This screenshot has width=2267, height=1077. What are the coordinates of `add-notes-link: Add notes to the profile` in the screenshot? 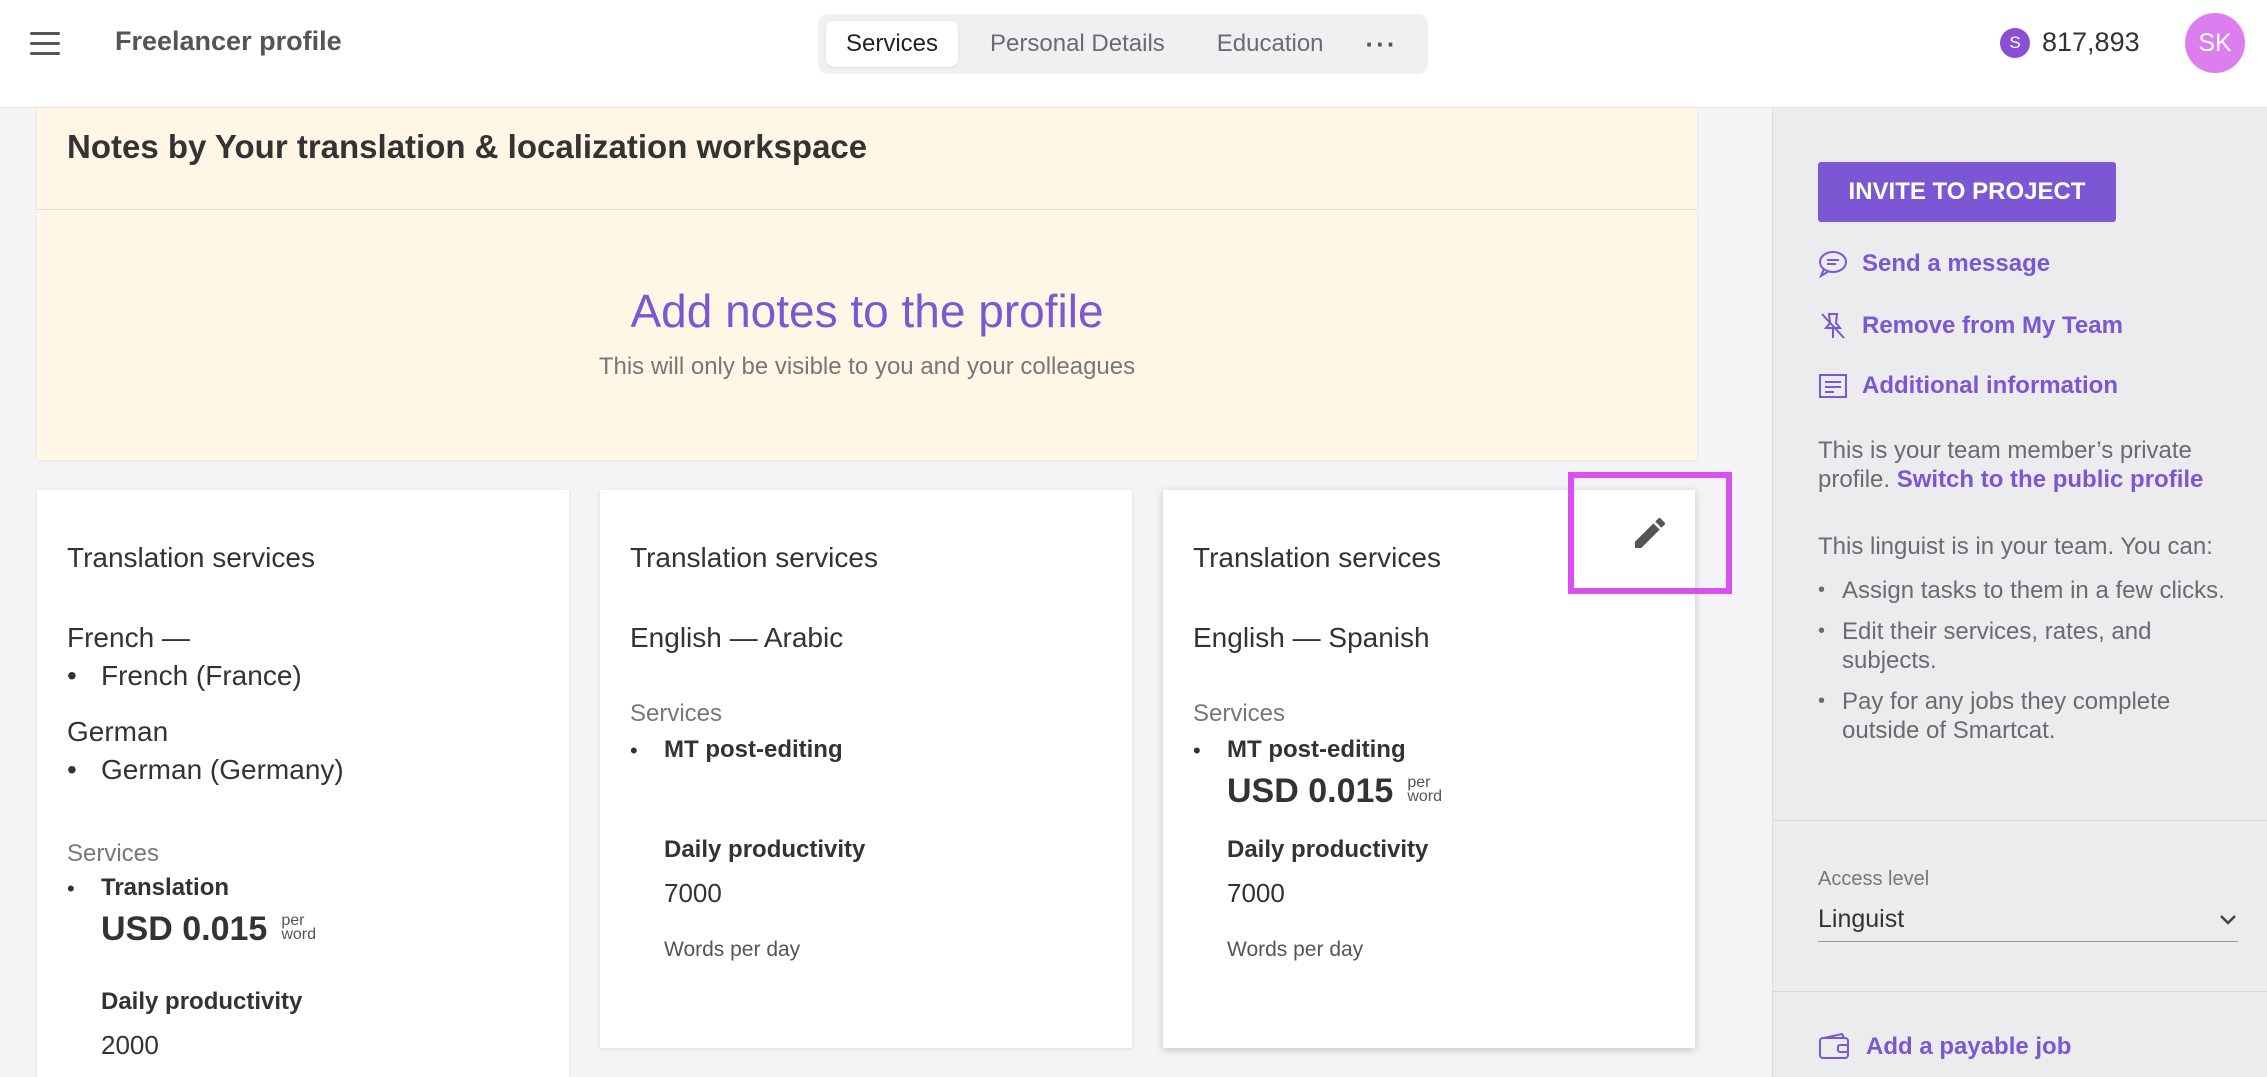 It's located at (867, 311).